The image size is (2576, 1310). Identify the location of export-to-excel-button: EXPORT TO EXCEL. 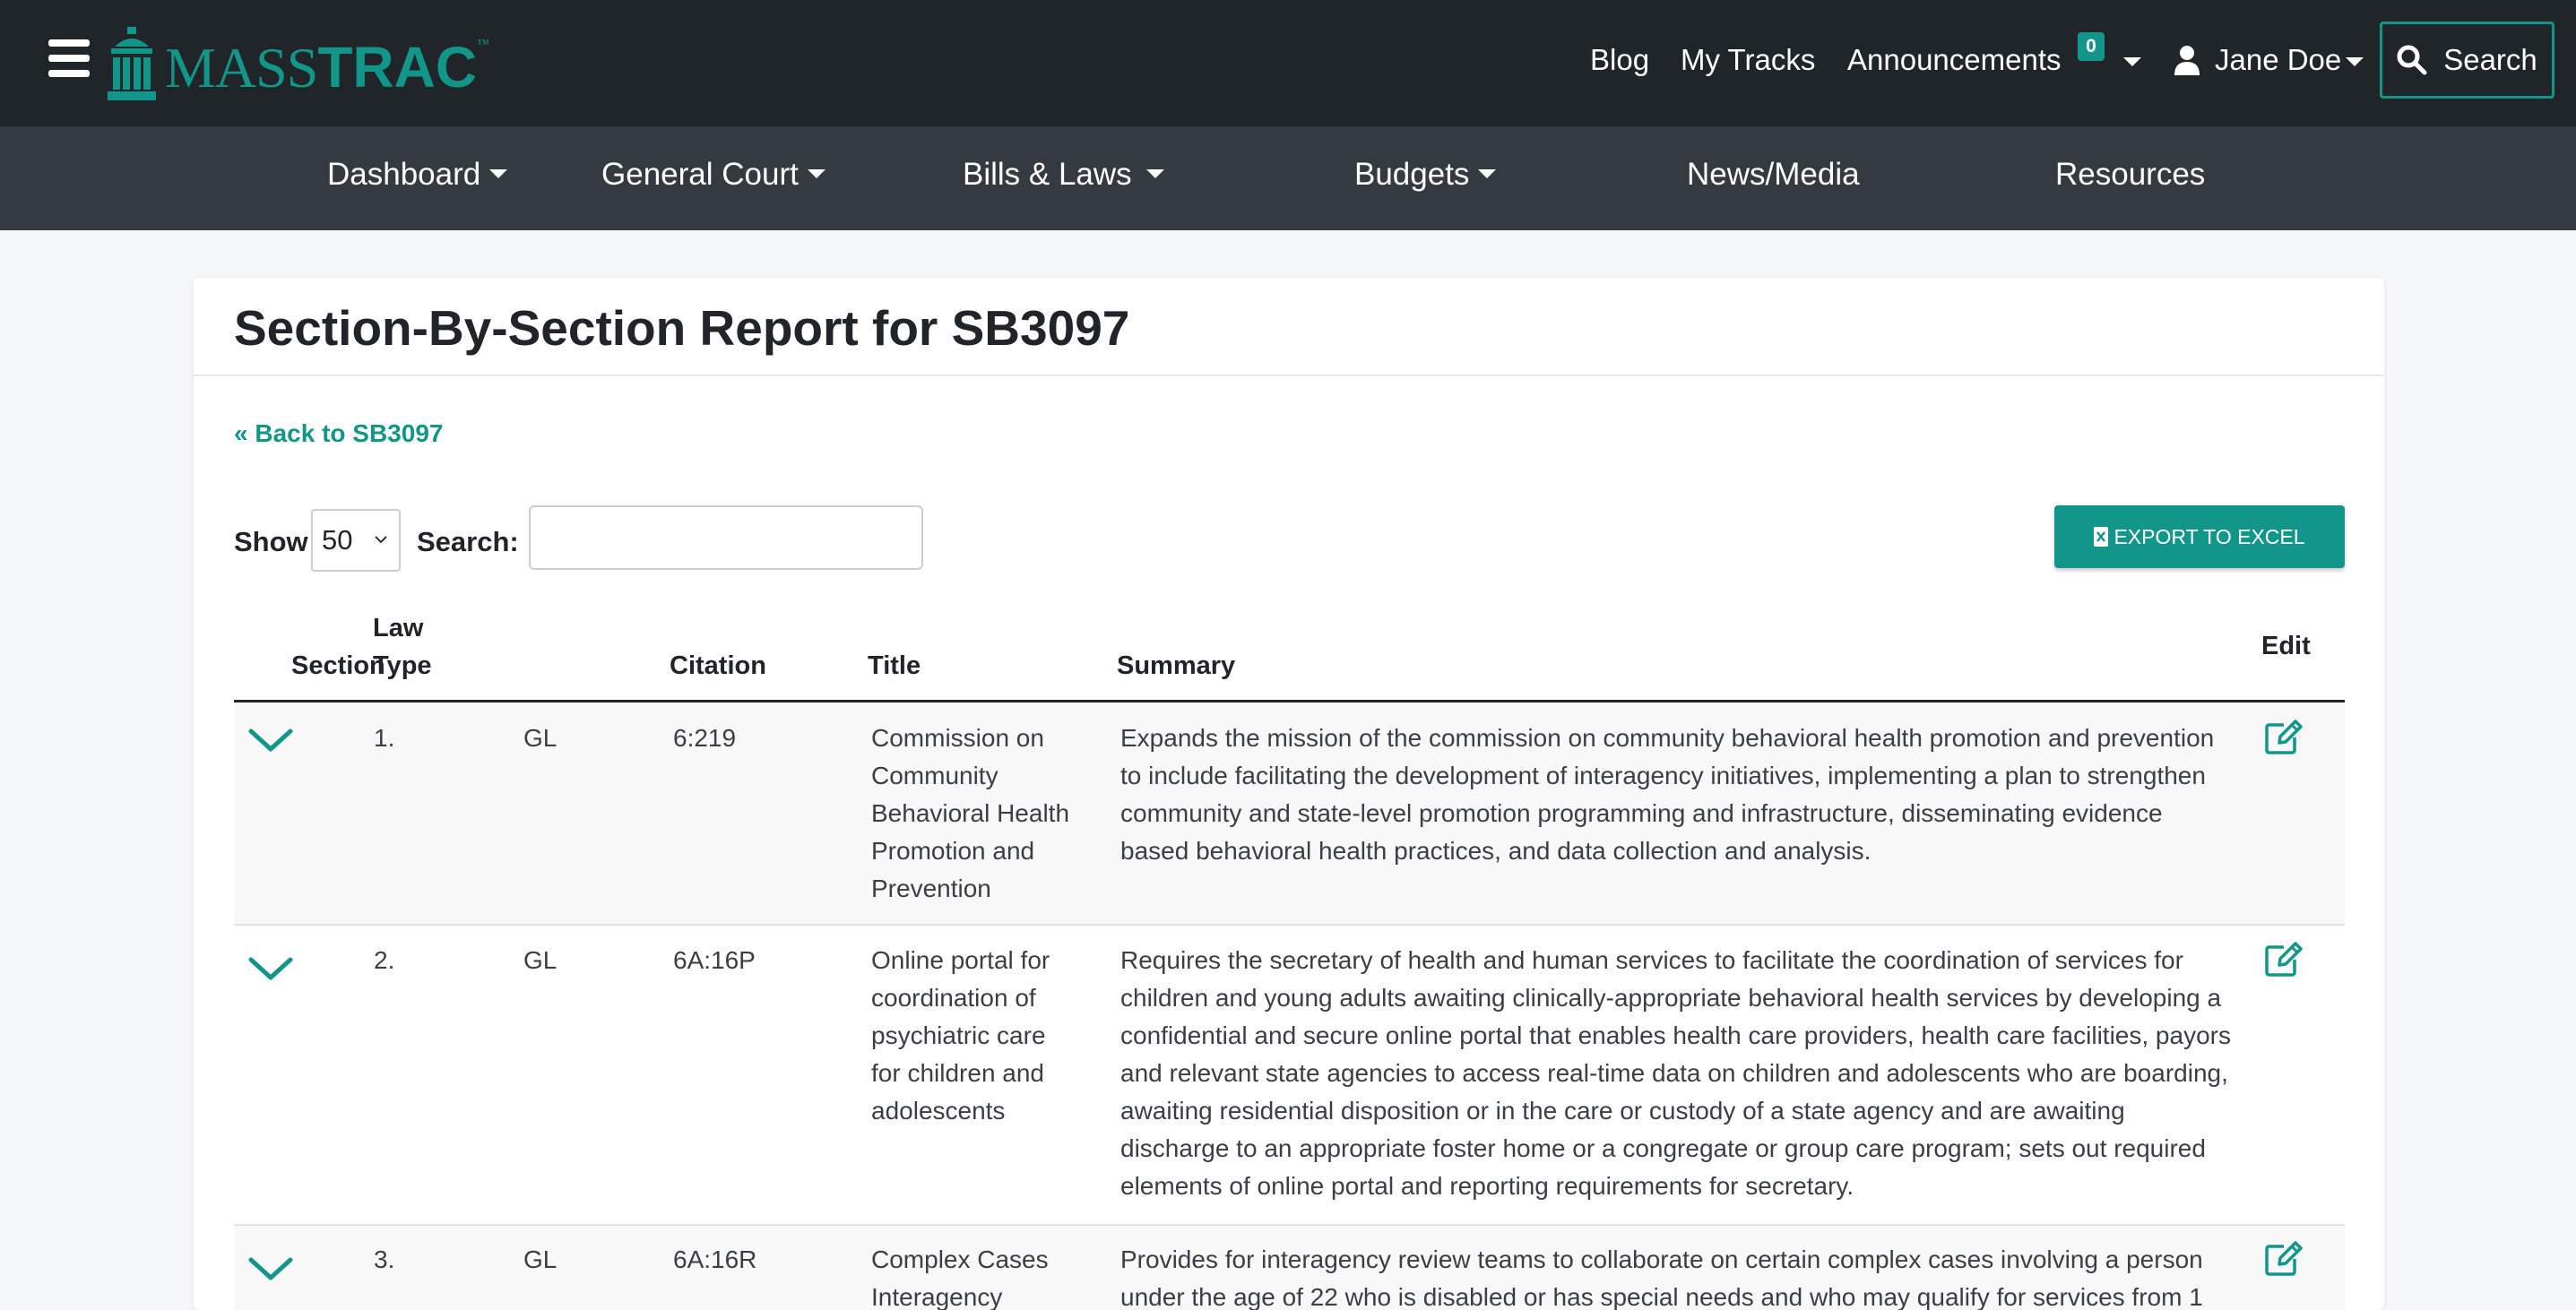
(2199, 536).